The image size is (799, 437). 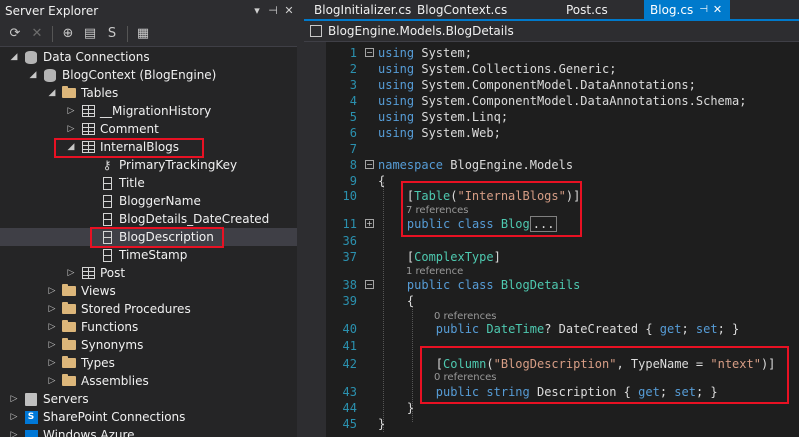 I want to click on tree-node-label: Title, so click(x=132, y=183).